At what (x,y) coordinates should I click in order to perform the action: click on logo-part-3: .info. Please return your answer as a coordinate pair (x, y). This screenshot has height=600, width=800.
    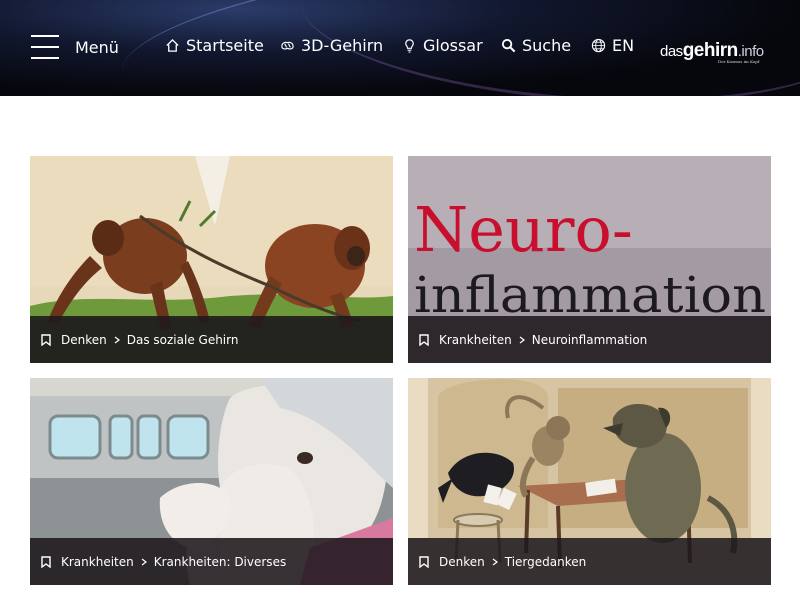
    Looking at the image, I should click on (750, 51).